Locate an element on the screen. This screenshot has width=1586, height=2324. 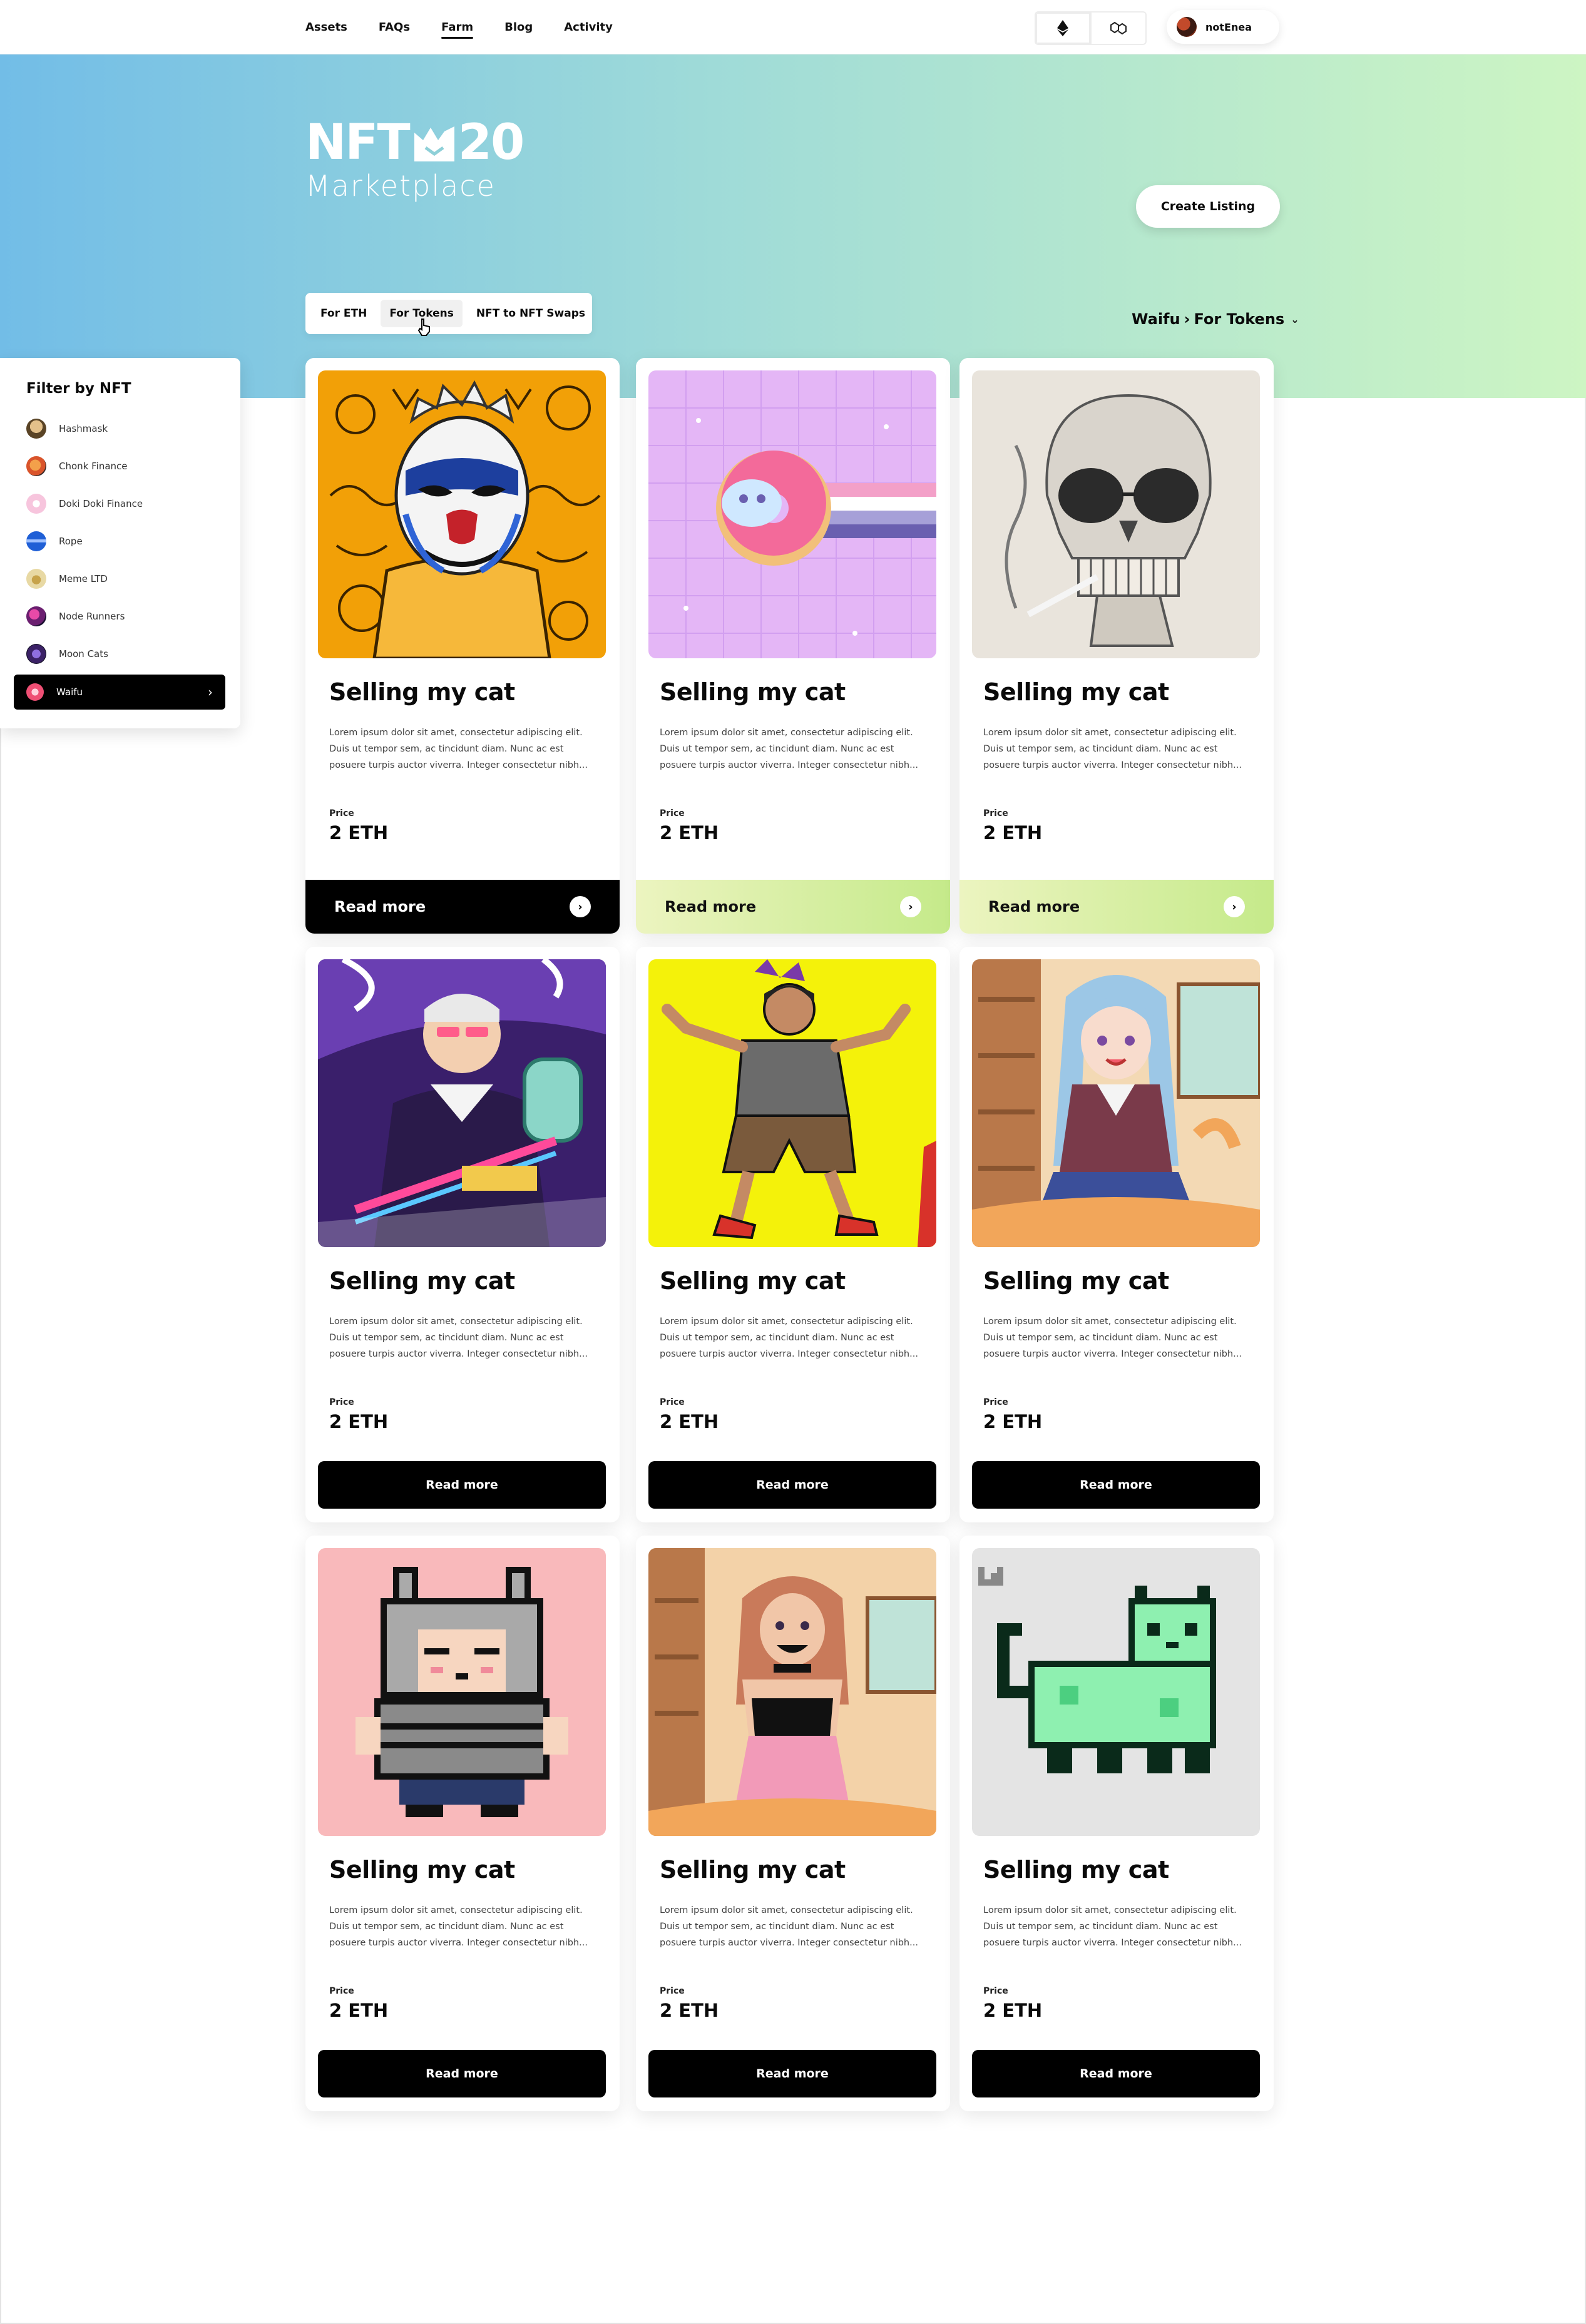
chevron-down-icon: ⌄ is located at coordinates (1295, 319).